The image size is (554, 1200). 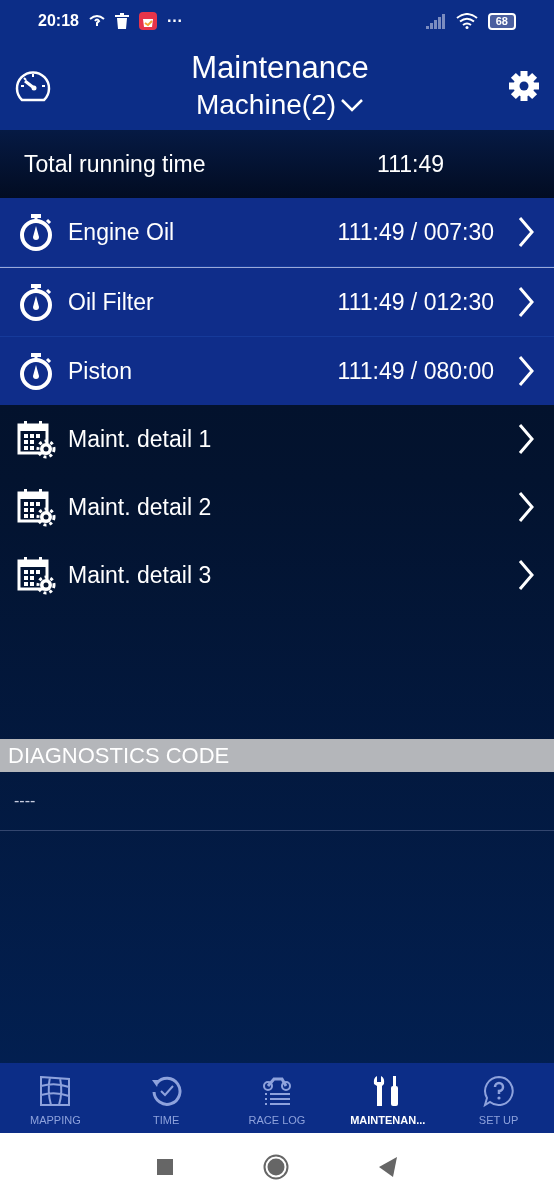 What do you see at coordinates (140, 575) in the screenshot?
I see `item-name: Maint. detail 3` at bounding box center [140, 575].